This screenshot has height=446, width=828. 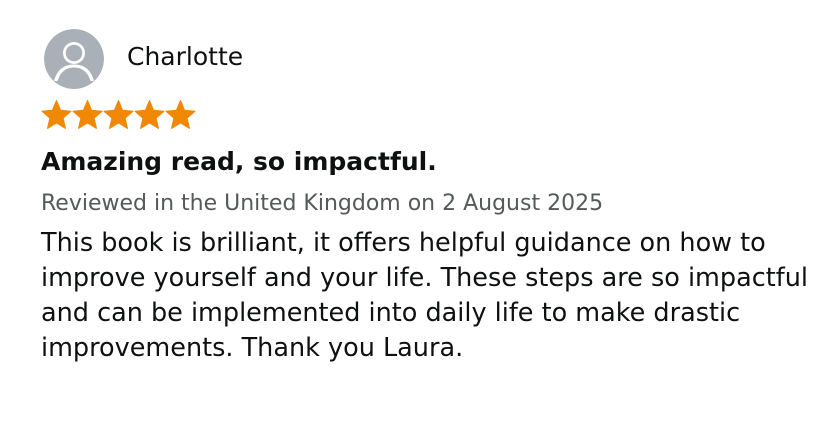 I want to click on star-rating, so click(x=118, y=114).